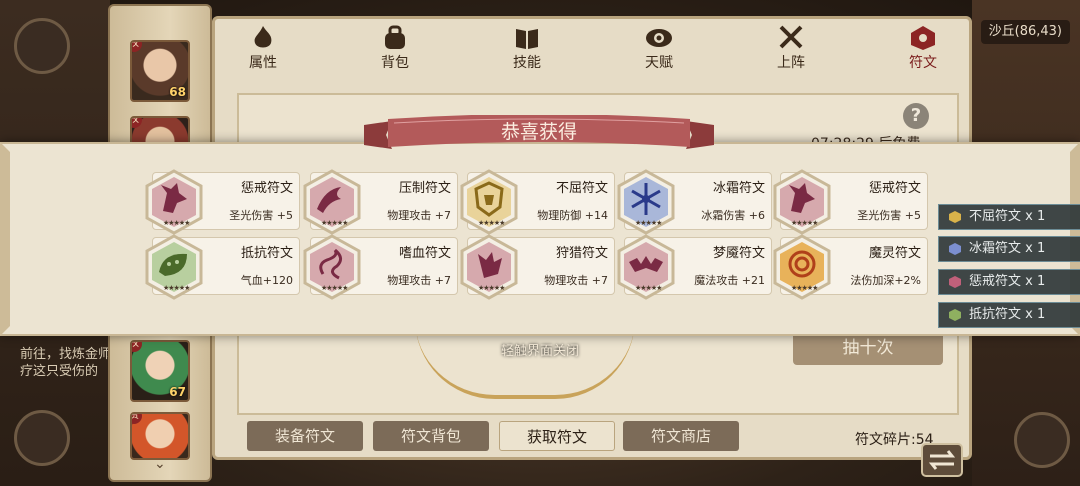 This screenshot has width=1080, height=486. I want to click on character-portrait: 赏, so click(160, 436).